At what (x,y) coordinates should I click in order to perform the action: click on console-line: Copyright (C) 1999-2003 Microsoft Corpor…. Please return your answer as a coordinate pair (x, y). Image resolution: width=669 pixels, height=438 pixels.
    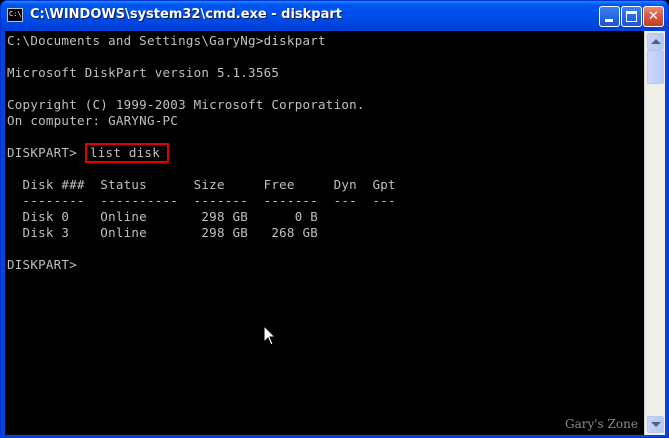
    Looking at the image, I should click on (186, 104).